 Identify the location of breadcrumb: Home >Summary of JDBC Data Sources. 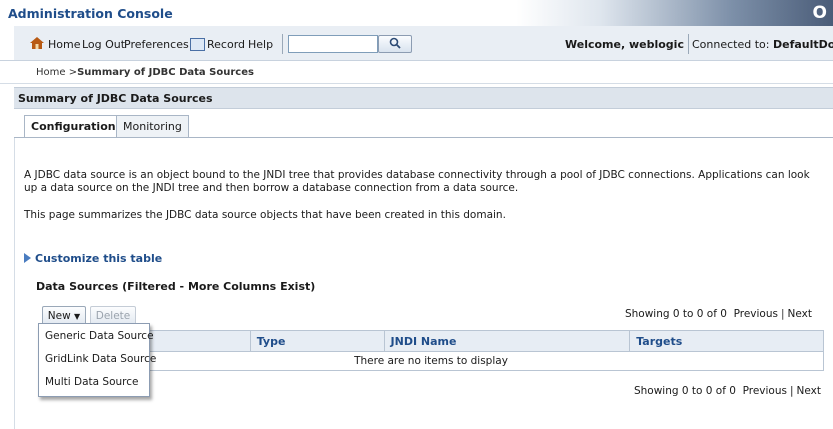
(145, 72).